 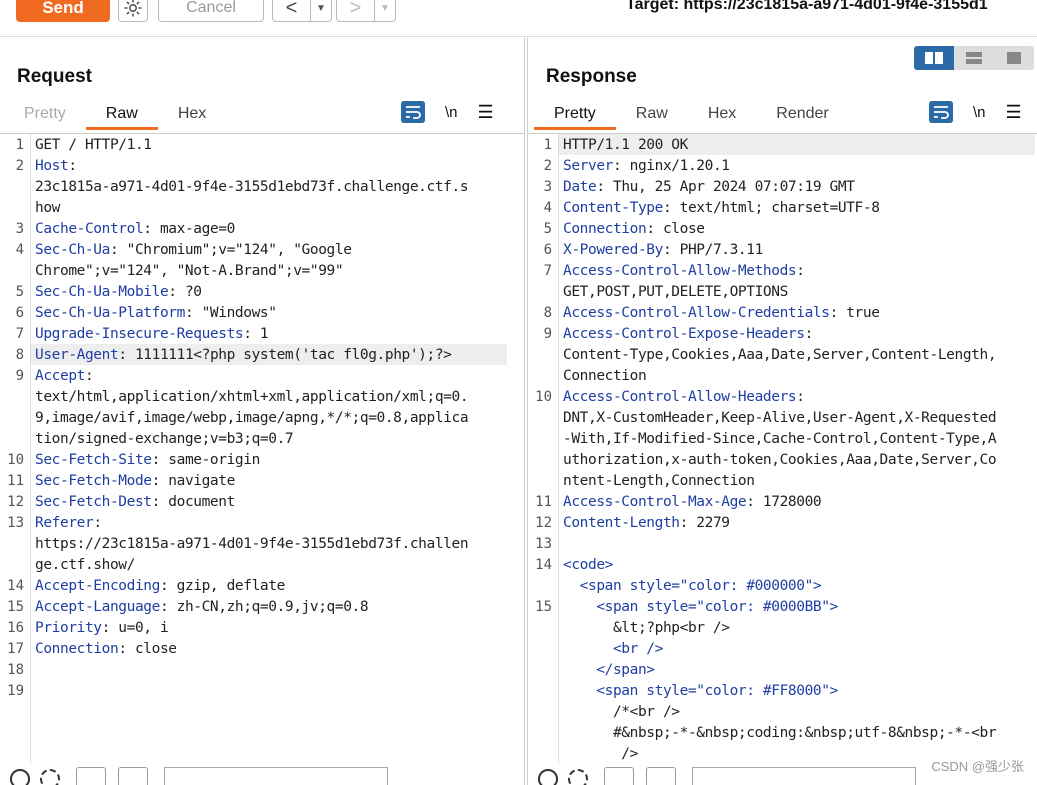 I want to click on header-value: : same-origin, so click(x=206, y=460).